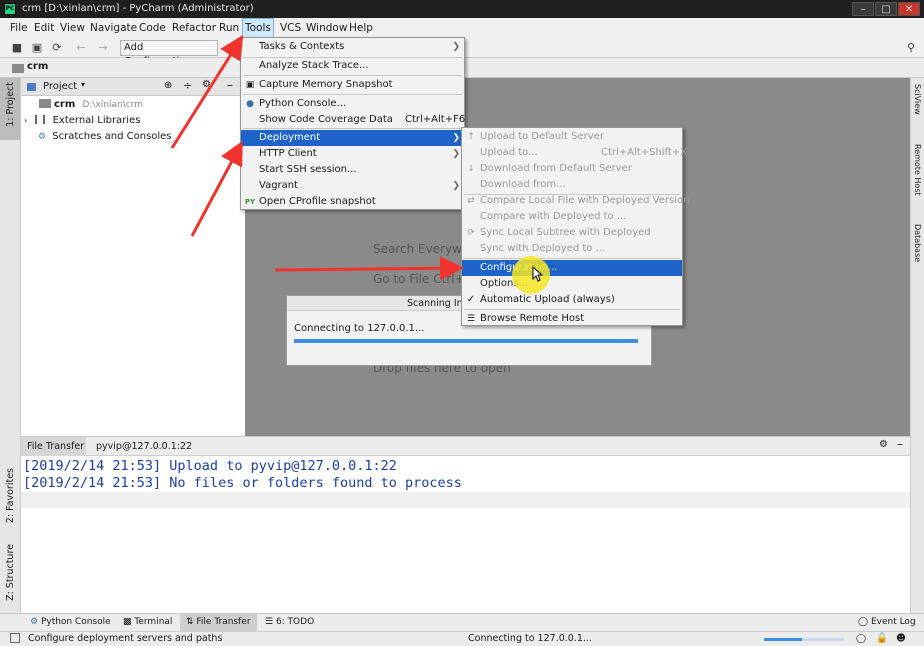 Image resolution: width=924 pixels, height=646 pixels. I want to click on chevron-right-icon: ❯, so click(456, 138).